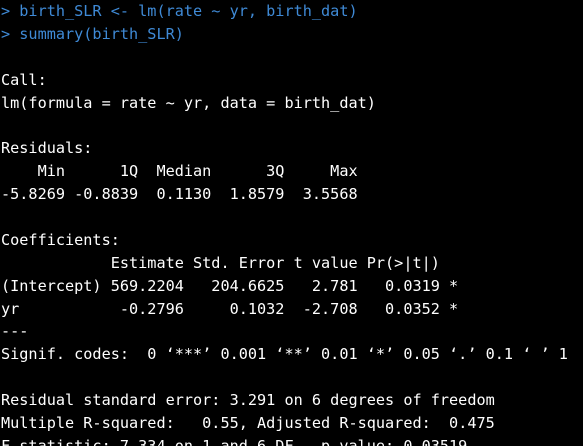 The image size is (583, 446). What do you see at coordinates (184, 171) in the screenshot?
I see `residuals-labels: Min 1Q Median 3Q Max` at bounding box center [184, 171].